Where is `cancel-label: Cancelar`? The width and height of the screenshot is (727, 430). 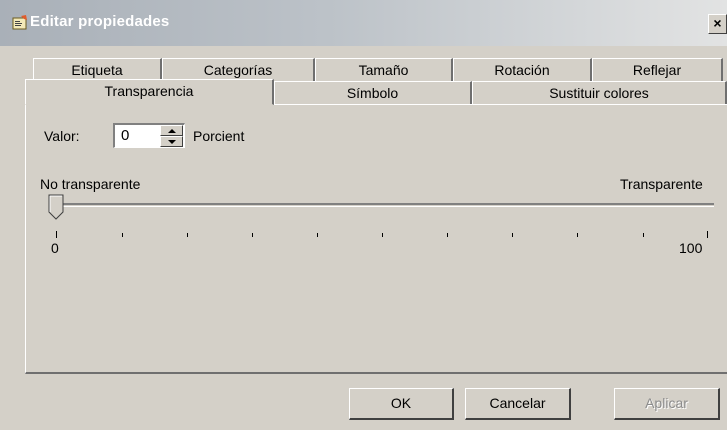
cancel-label: Cancelar is located at coordinates (517, 403).